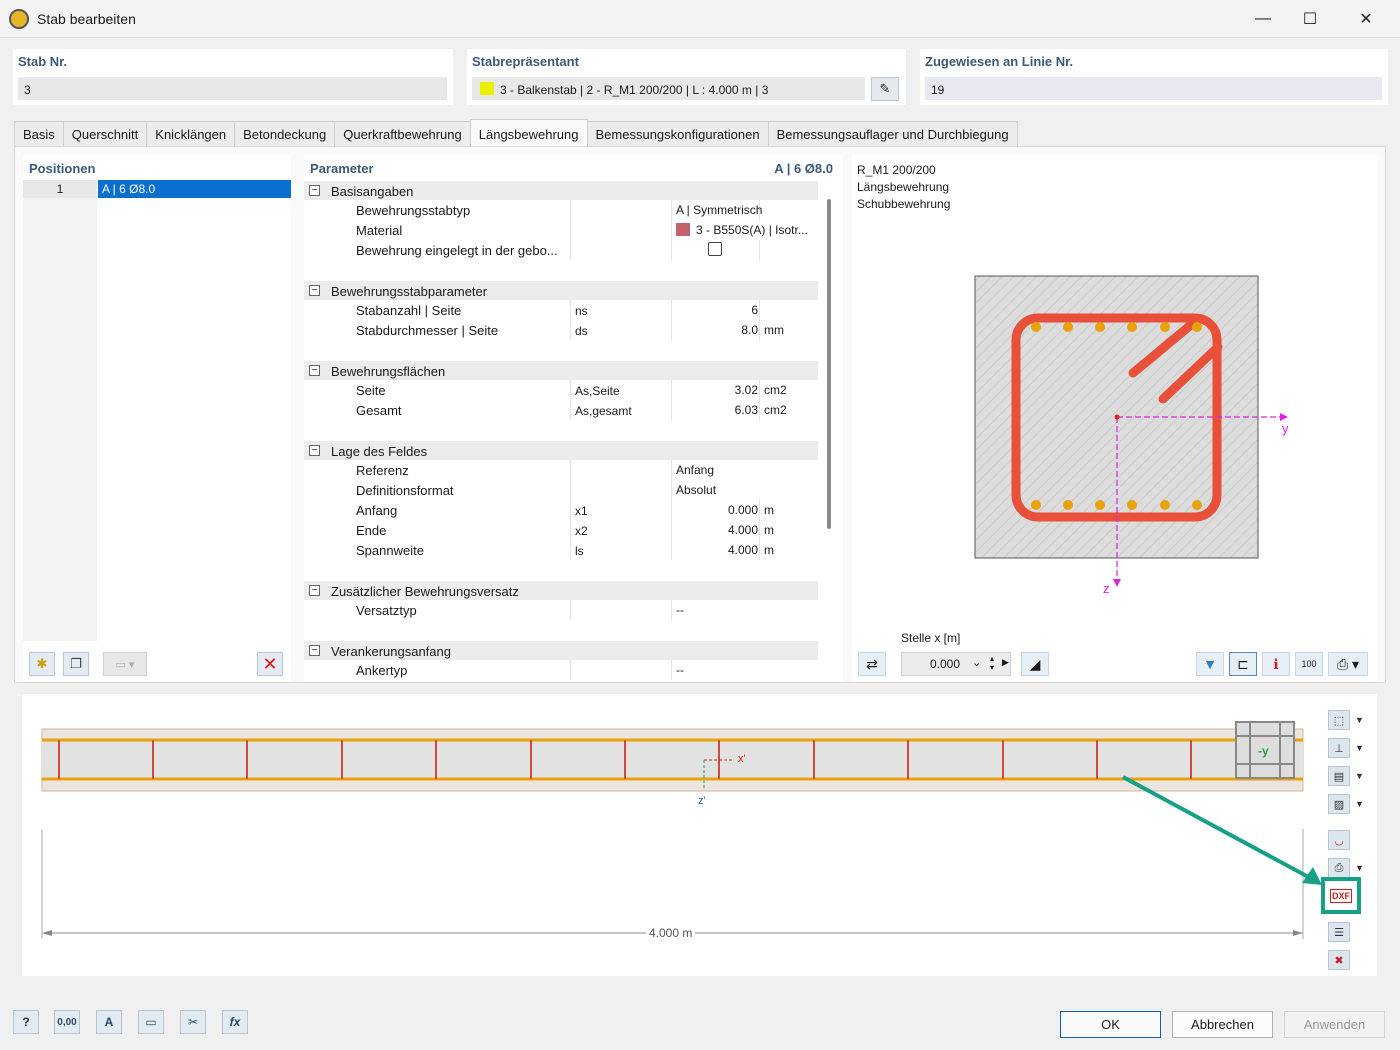 The width and height of the screenshot is (1400, 1050). Describe the element at coordinates (232, 88) in the screenshot. I see `member-no-field: 3` at that location.